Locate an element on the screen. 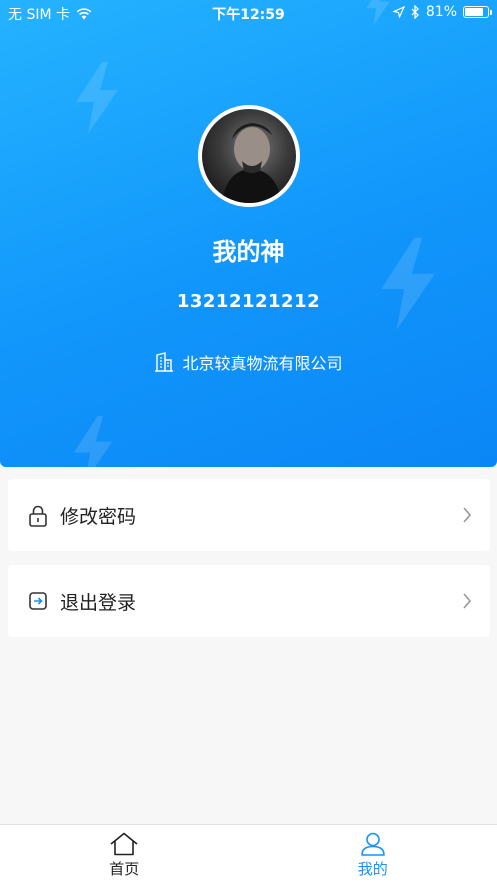  avatar is located at coordinates (249, 156).